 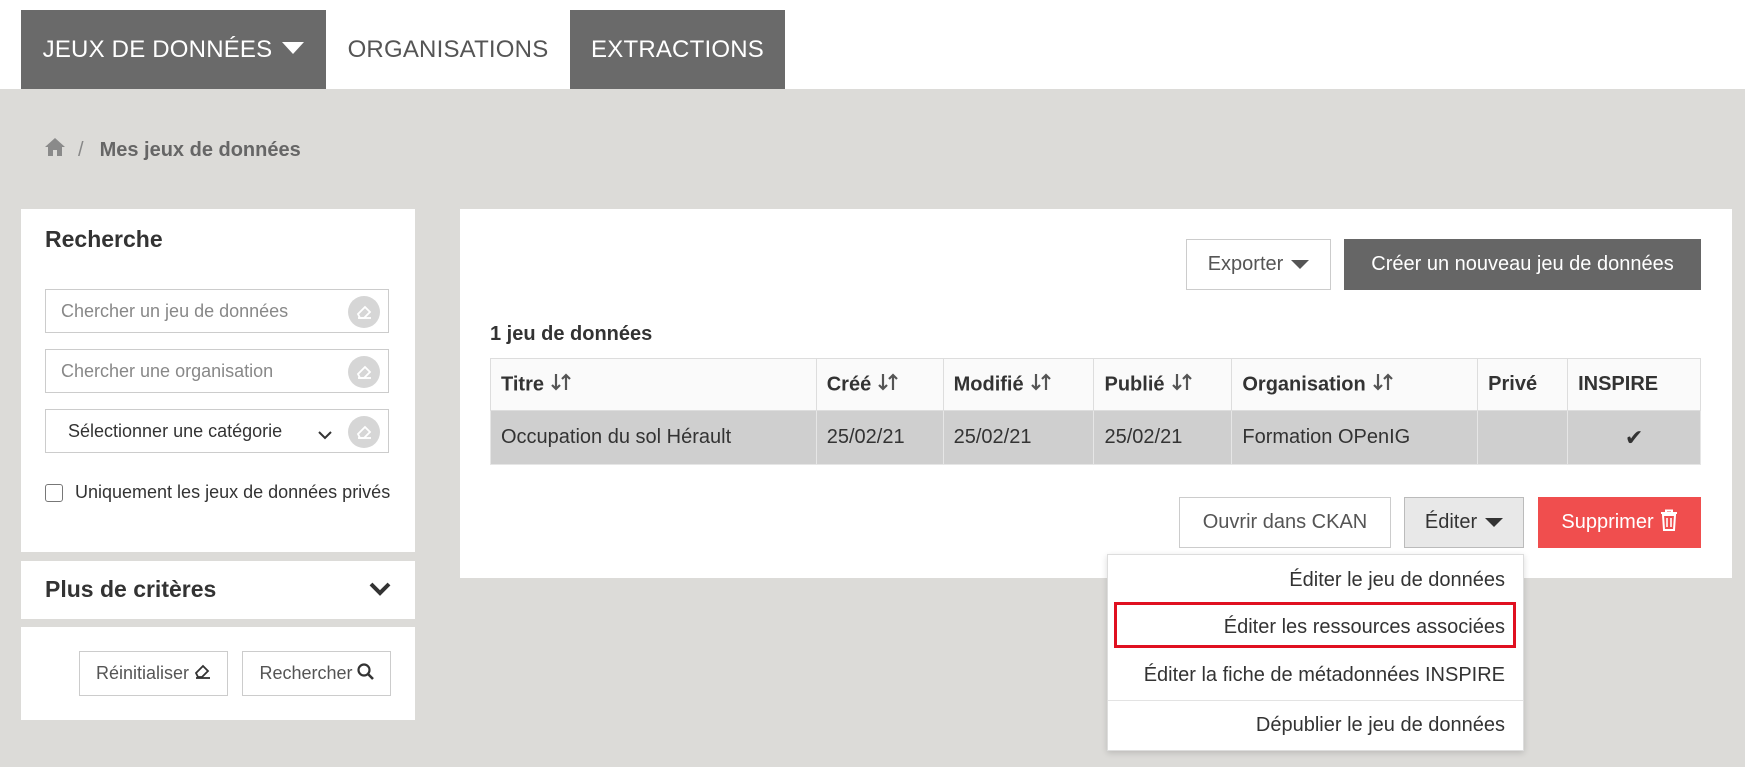 What do you see at coordinates (1324, 675) in the screenshot?
I see `menu-item-edit-inspire-metadata: Éditer la fiche de métadonnées INSPIRE` at bounding box center [1324, 675].